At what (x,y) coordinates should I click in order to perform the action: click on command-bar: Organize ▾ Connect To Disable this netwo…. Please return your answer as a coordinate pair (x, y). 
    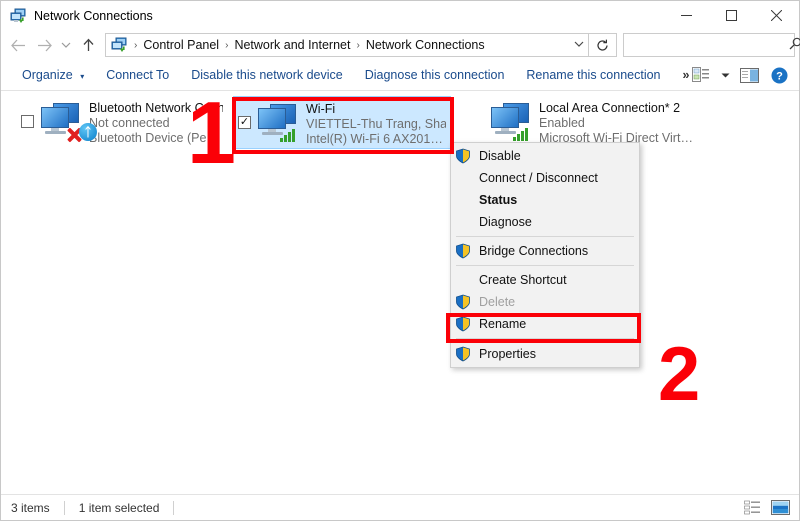
    Looking at the image, I should click on (400, 75).